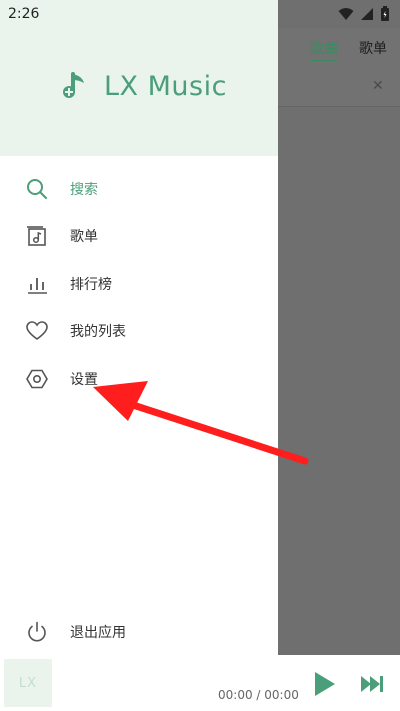  I want to click on player-bar: LX 00:00 / 00:00, so click(200, 683).